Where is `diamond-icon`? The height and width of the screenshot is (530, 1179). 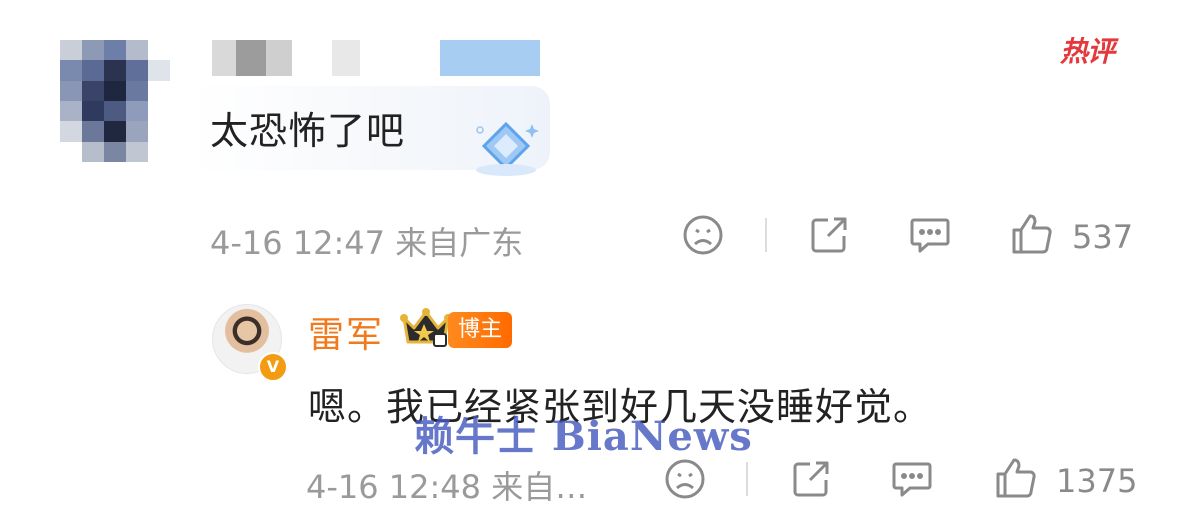
diamond-icon is located at coordinates (506, 148).